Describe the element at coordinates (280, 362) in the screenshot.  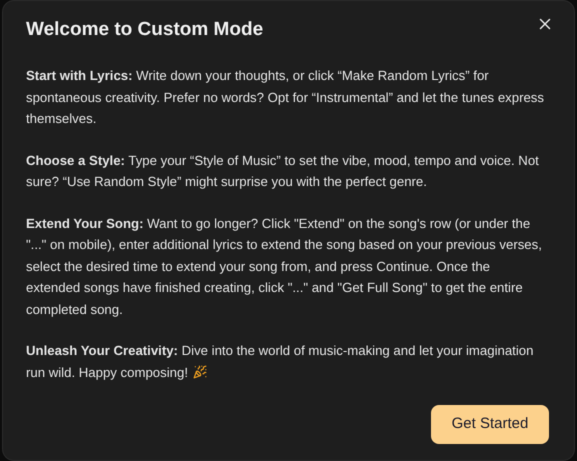
I see `instruction-paragraph: Unleash Your Creativity: Dive into the world of music-making and let your imagination run wild. Happy composing!` at that location.